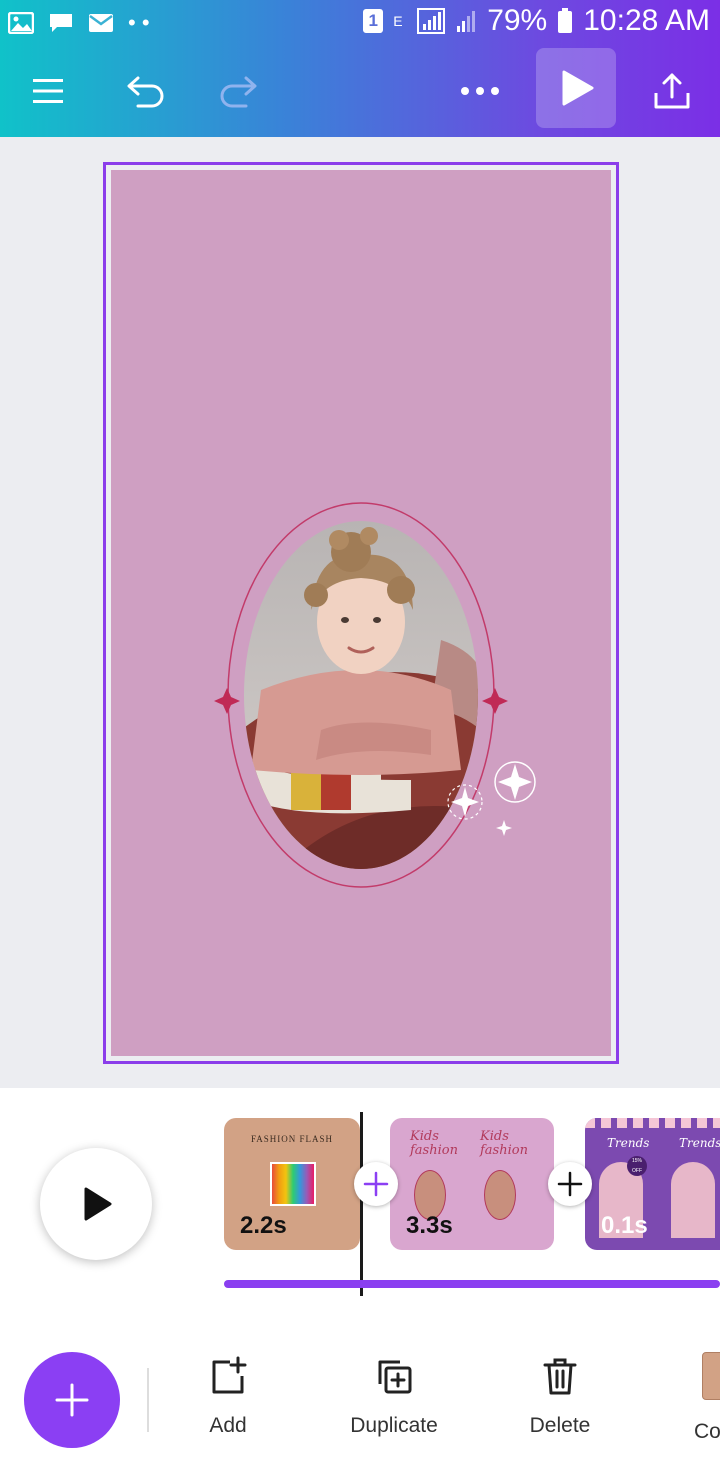 This screenshot has height=1480, width=720. Describe the element at coordinates (699, 1143) in the screenshot. I see `clip-thumbnail-title-2: Trends` at that location.